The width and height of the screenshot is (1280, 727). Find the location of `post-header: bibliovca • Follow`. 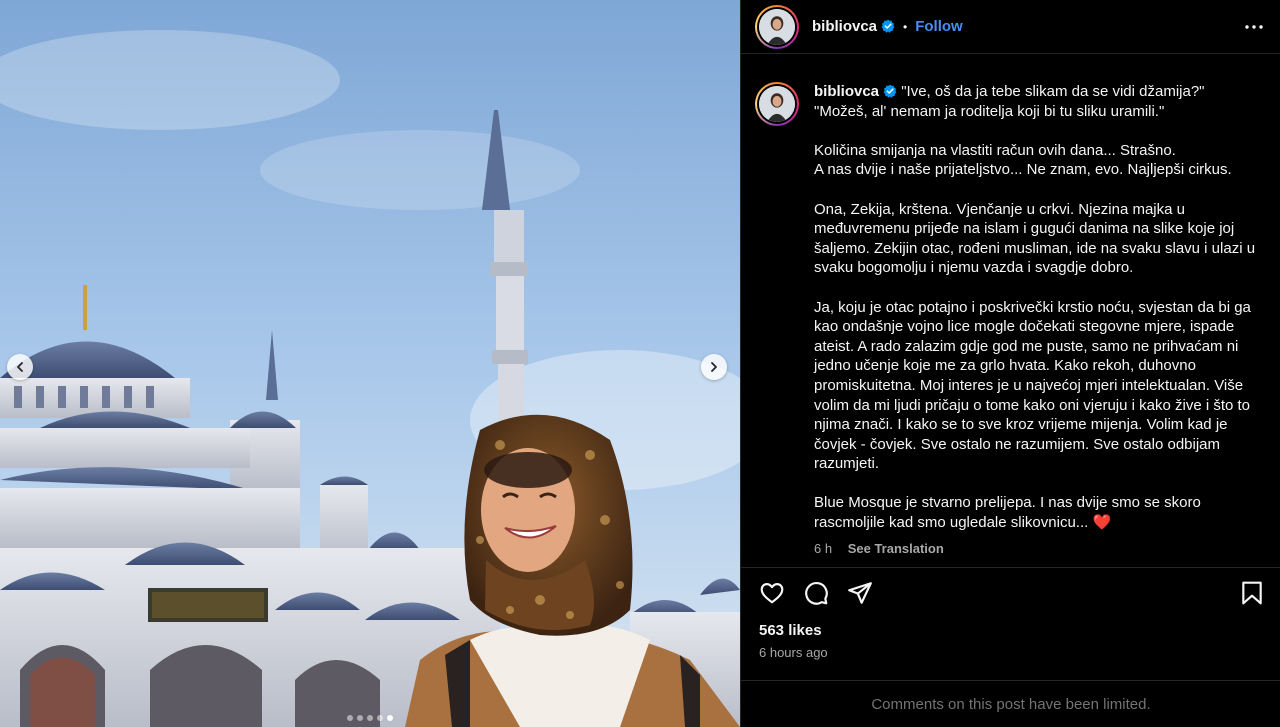

post-header: bibliovca • Follow is located at coordinates (1010, 27).